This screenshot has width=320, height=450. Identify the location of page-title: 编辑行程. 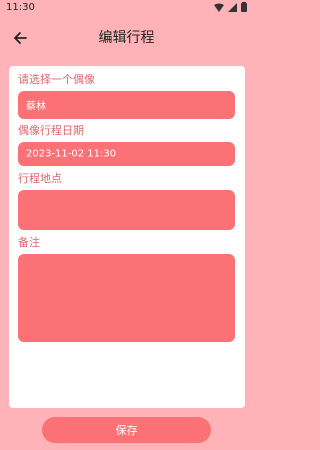
(126, 38).